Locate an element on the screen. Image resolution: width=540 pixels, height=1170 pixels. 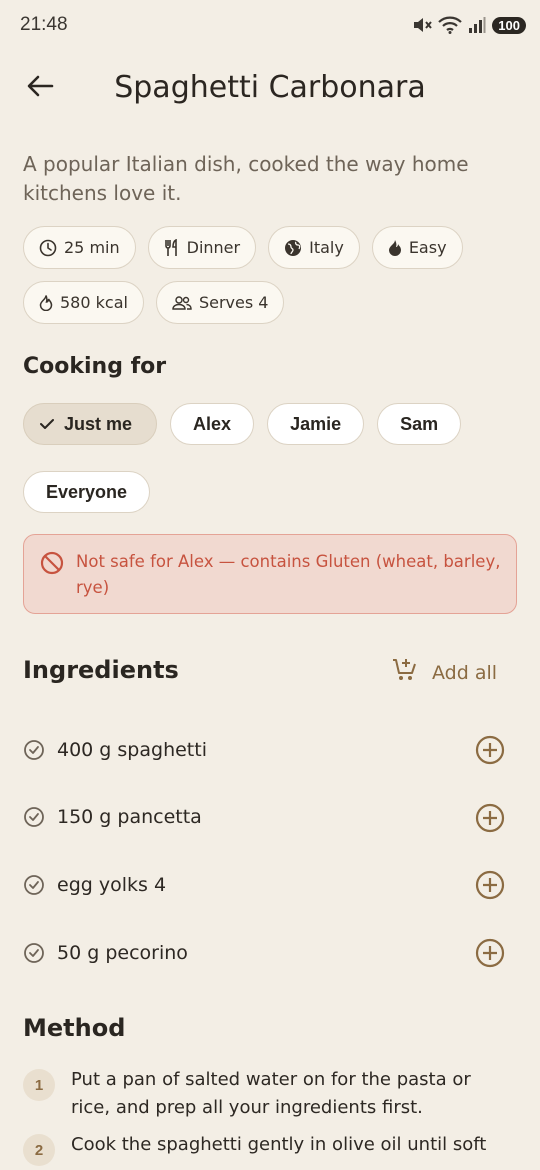
ingredients-heading: Ingredients is located at coordinates (101, 670).